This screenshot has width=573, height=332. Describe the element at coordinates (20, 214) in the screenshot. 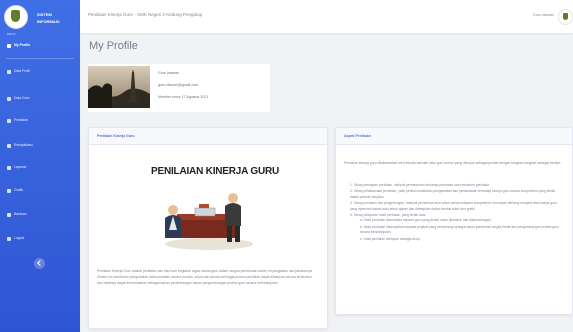

I see `sidebar-item-label: Bantuan` at that location.